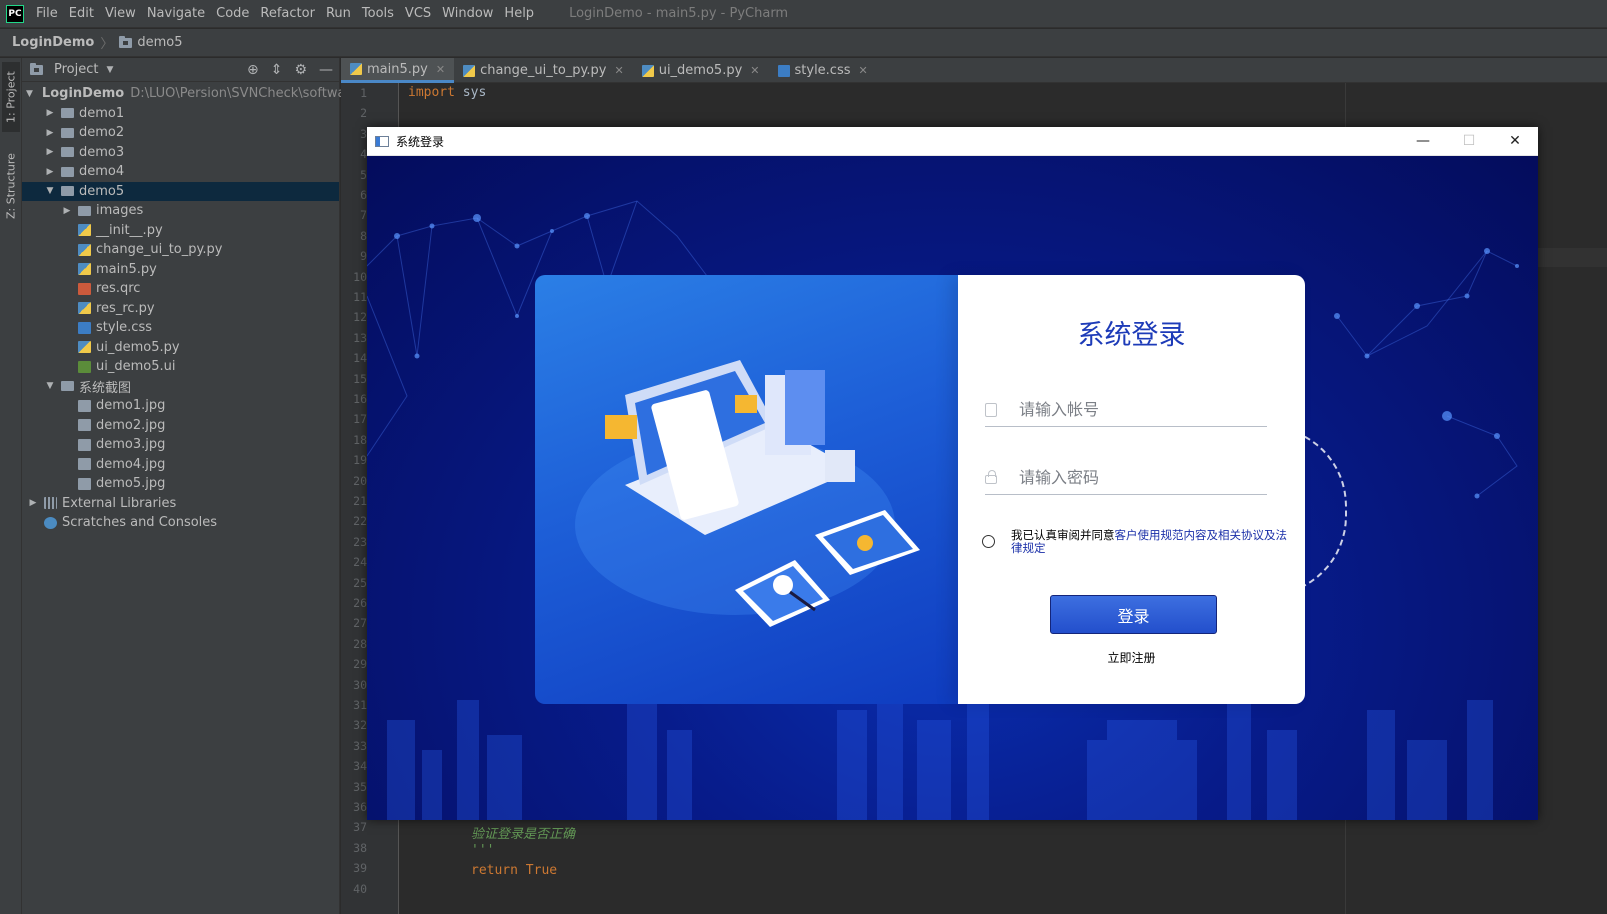 This screenshot has width=1607, height=914. I want to click on tree-item: ▶ demo4, so click(180, 172).